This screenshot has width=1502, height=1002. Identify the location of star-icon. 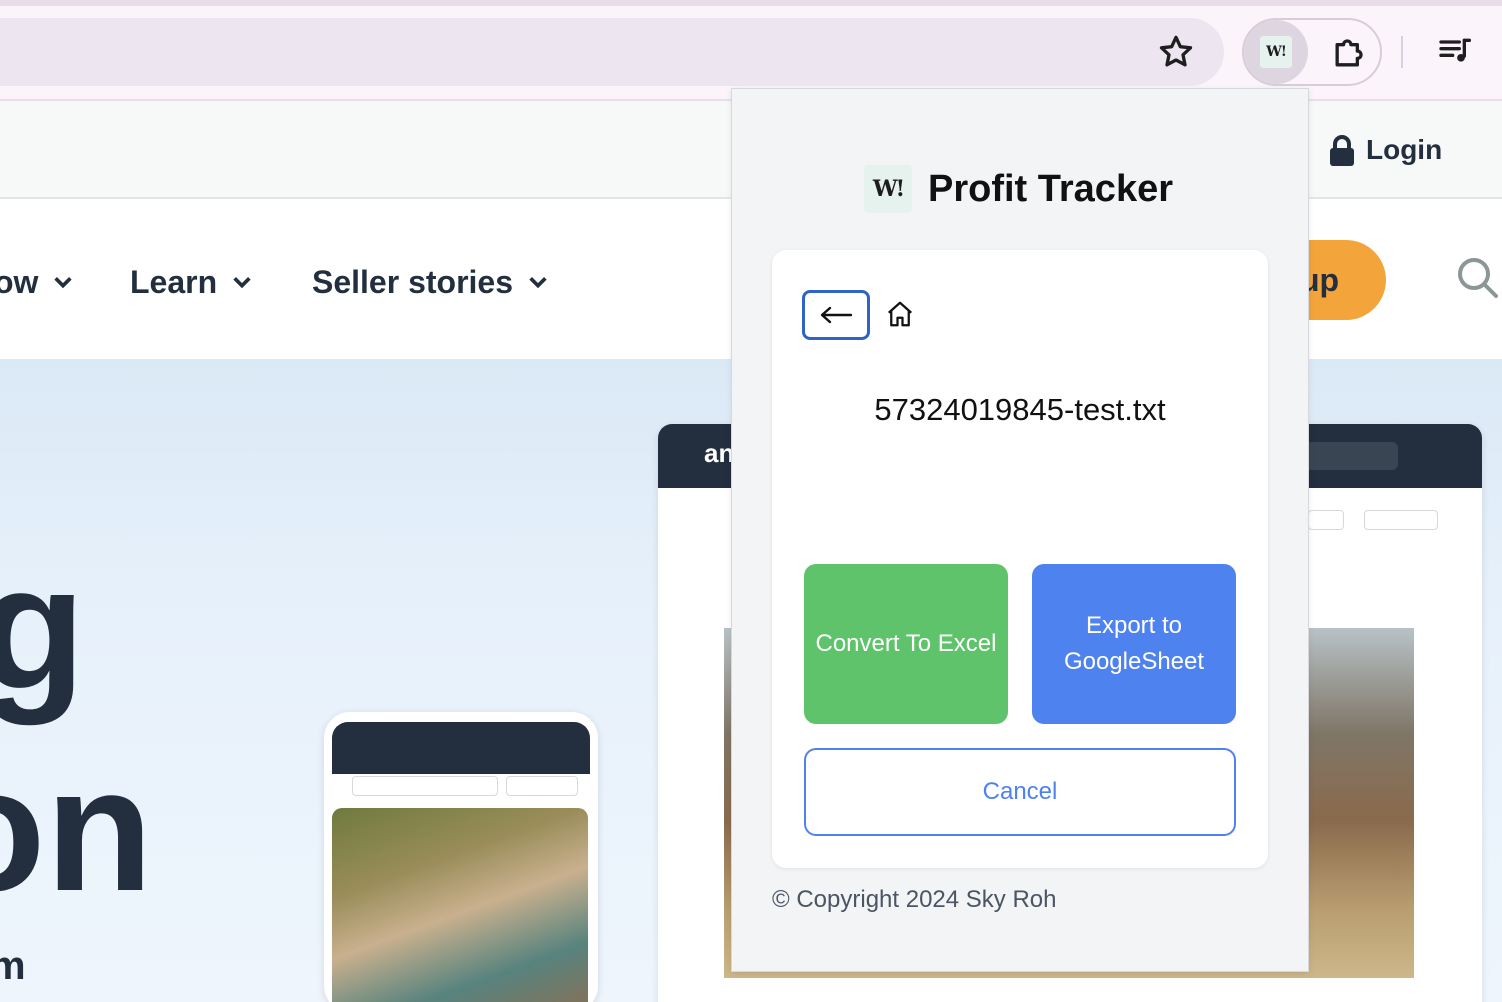
(1176, 52).